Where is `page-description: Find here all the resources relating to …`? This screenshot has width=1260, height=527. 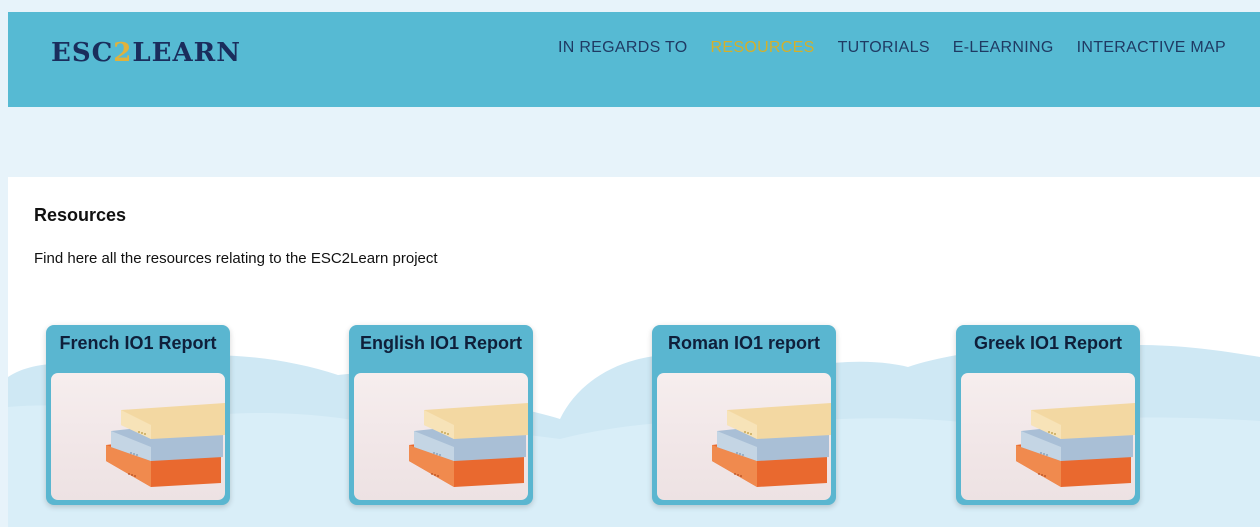
page-description: Find here all the resources relating to … is located at coordinates (236, 258).